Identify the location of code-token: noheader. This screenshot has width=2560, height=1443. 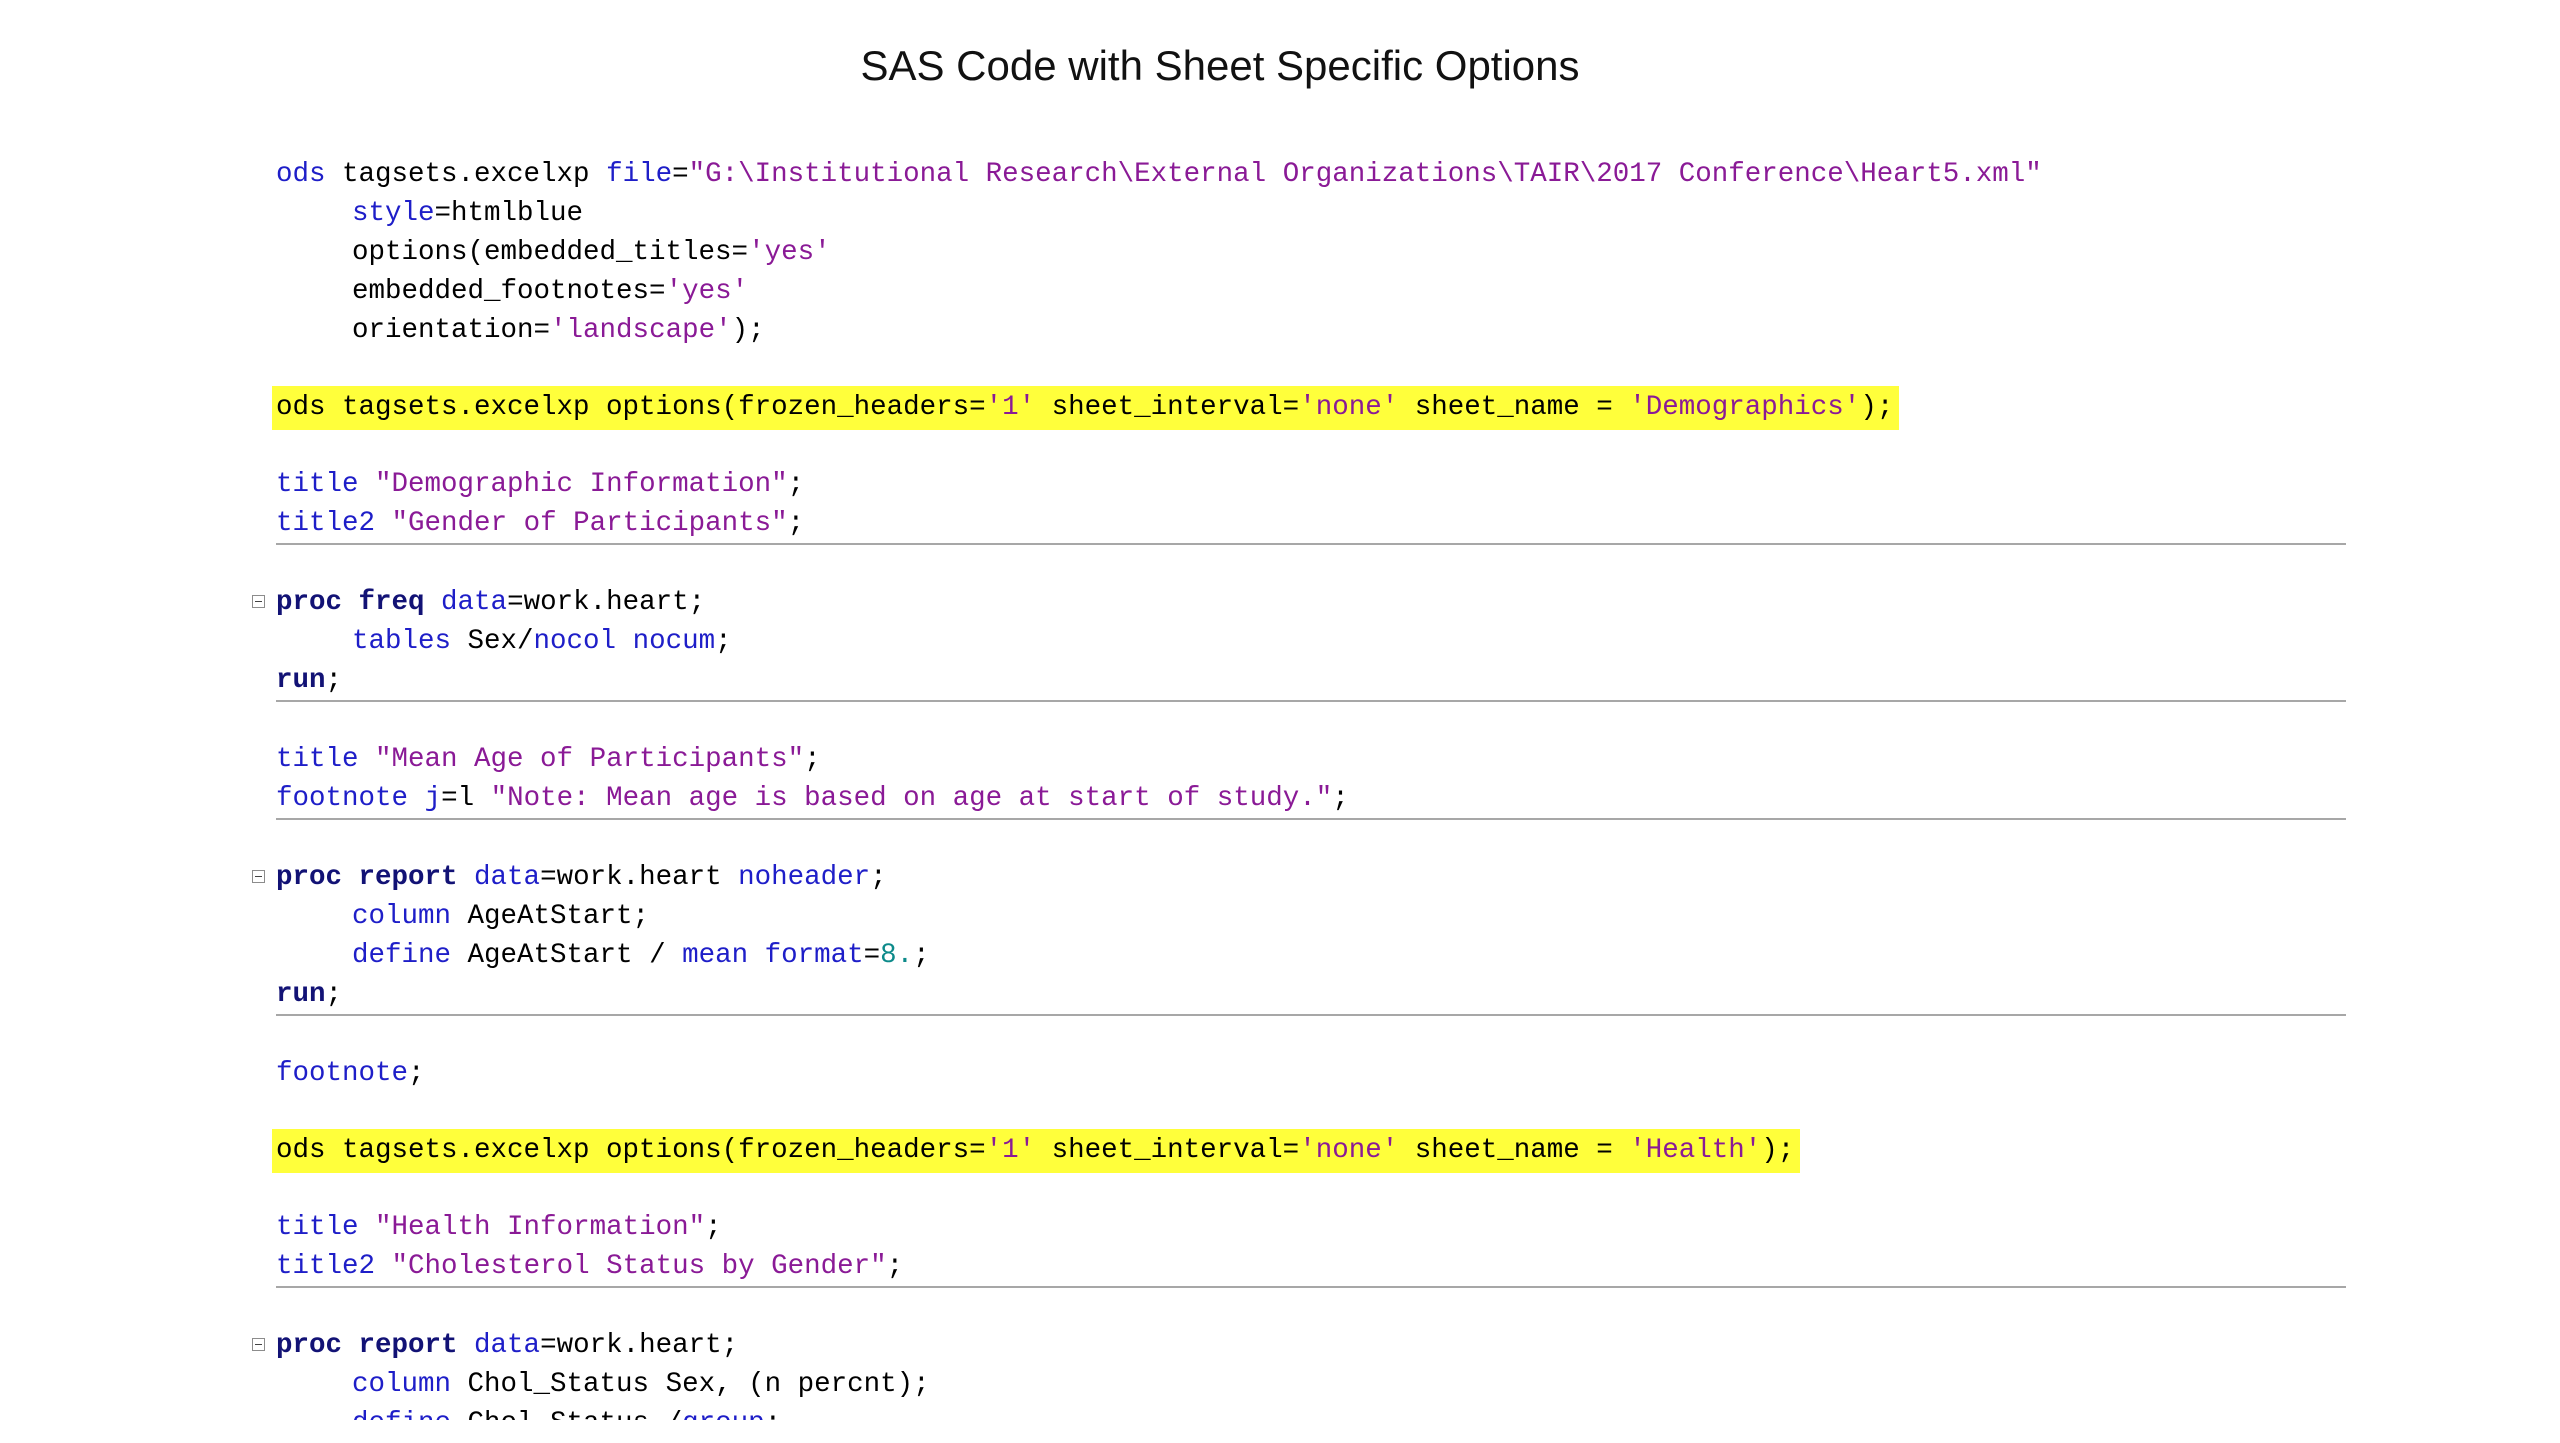
(804, 877).